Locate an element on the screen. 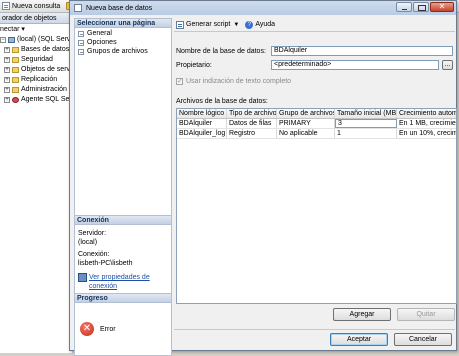 The height and width of the screenshot is (356, 459). divider is located at coordinates (314, 329).